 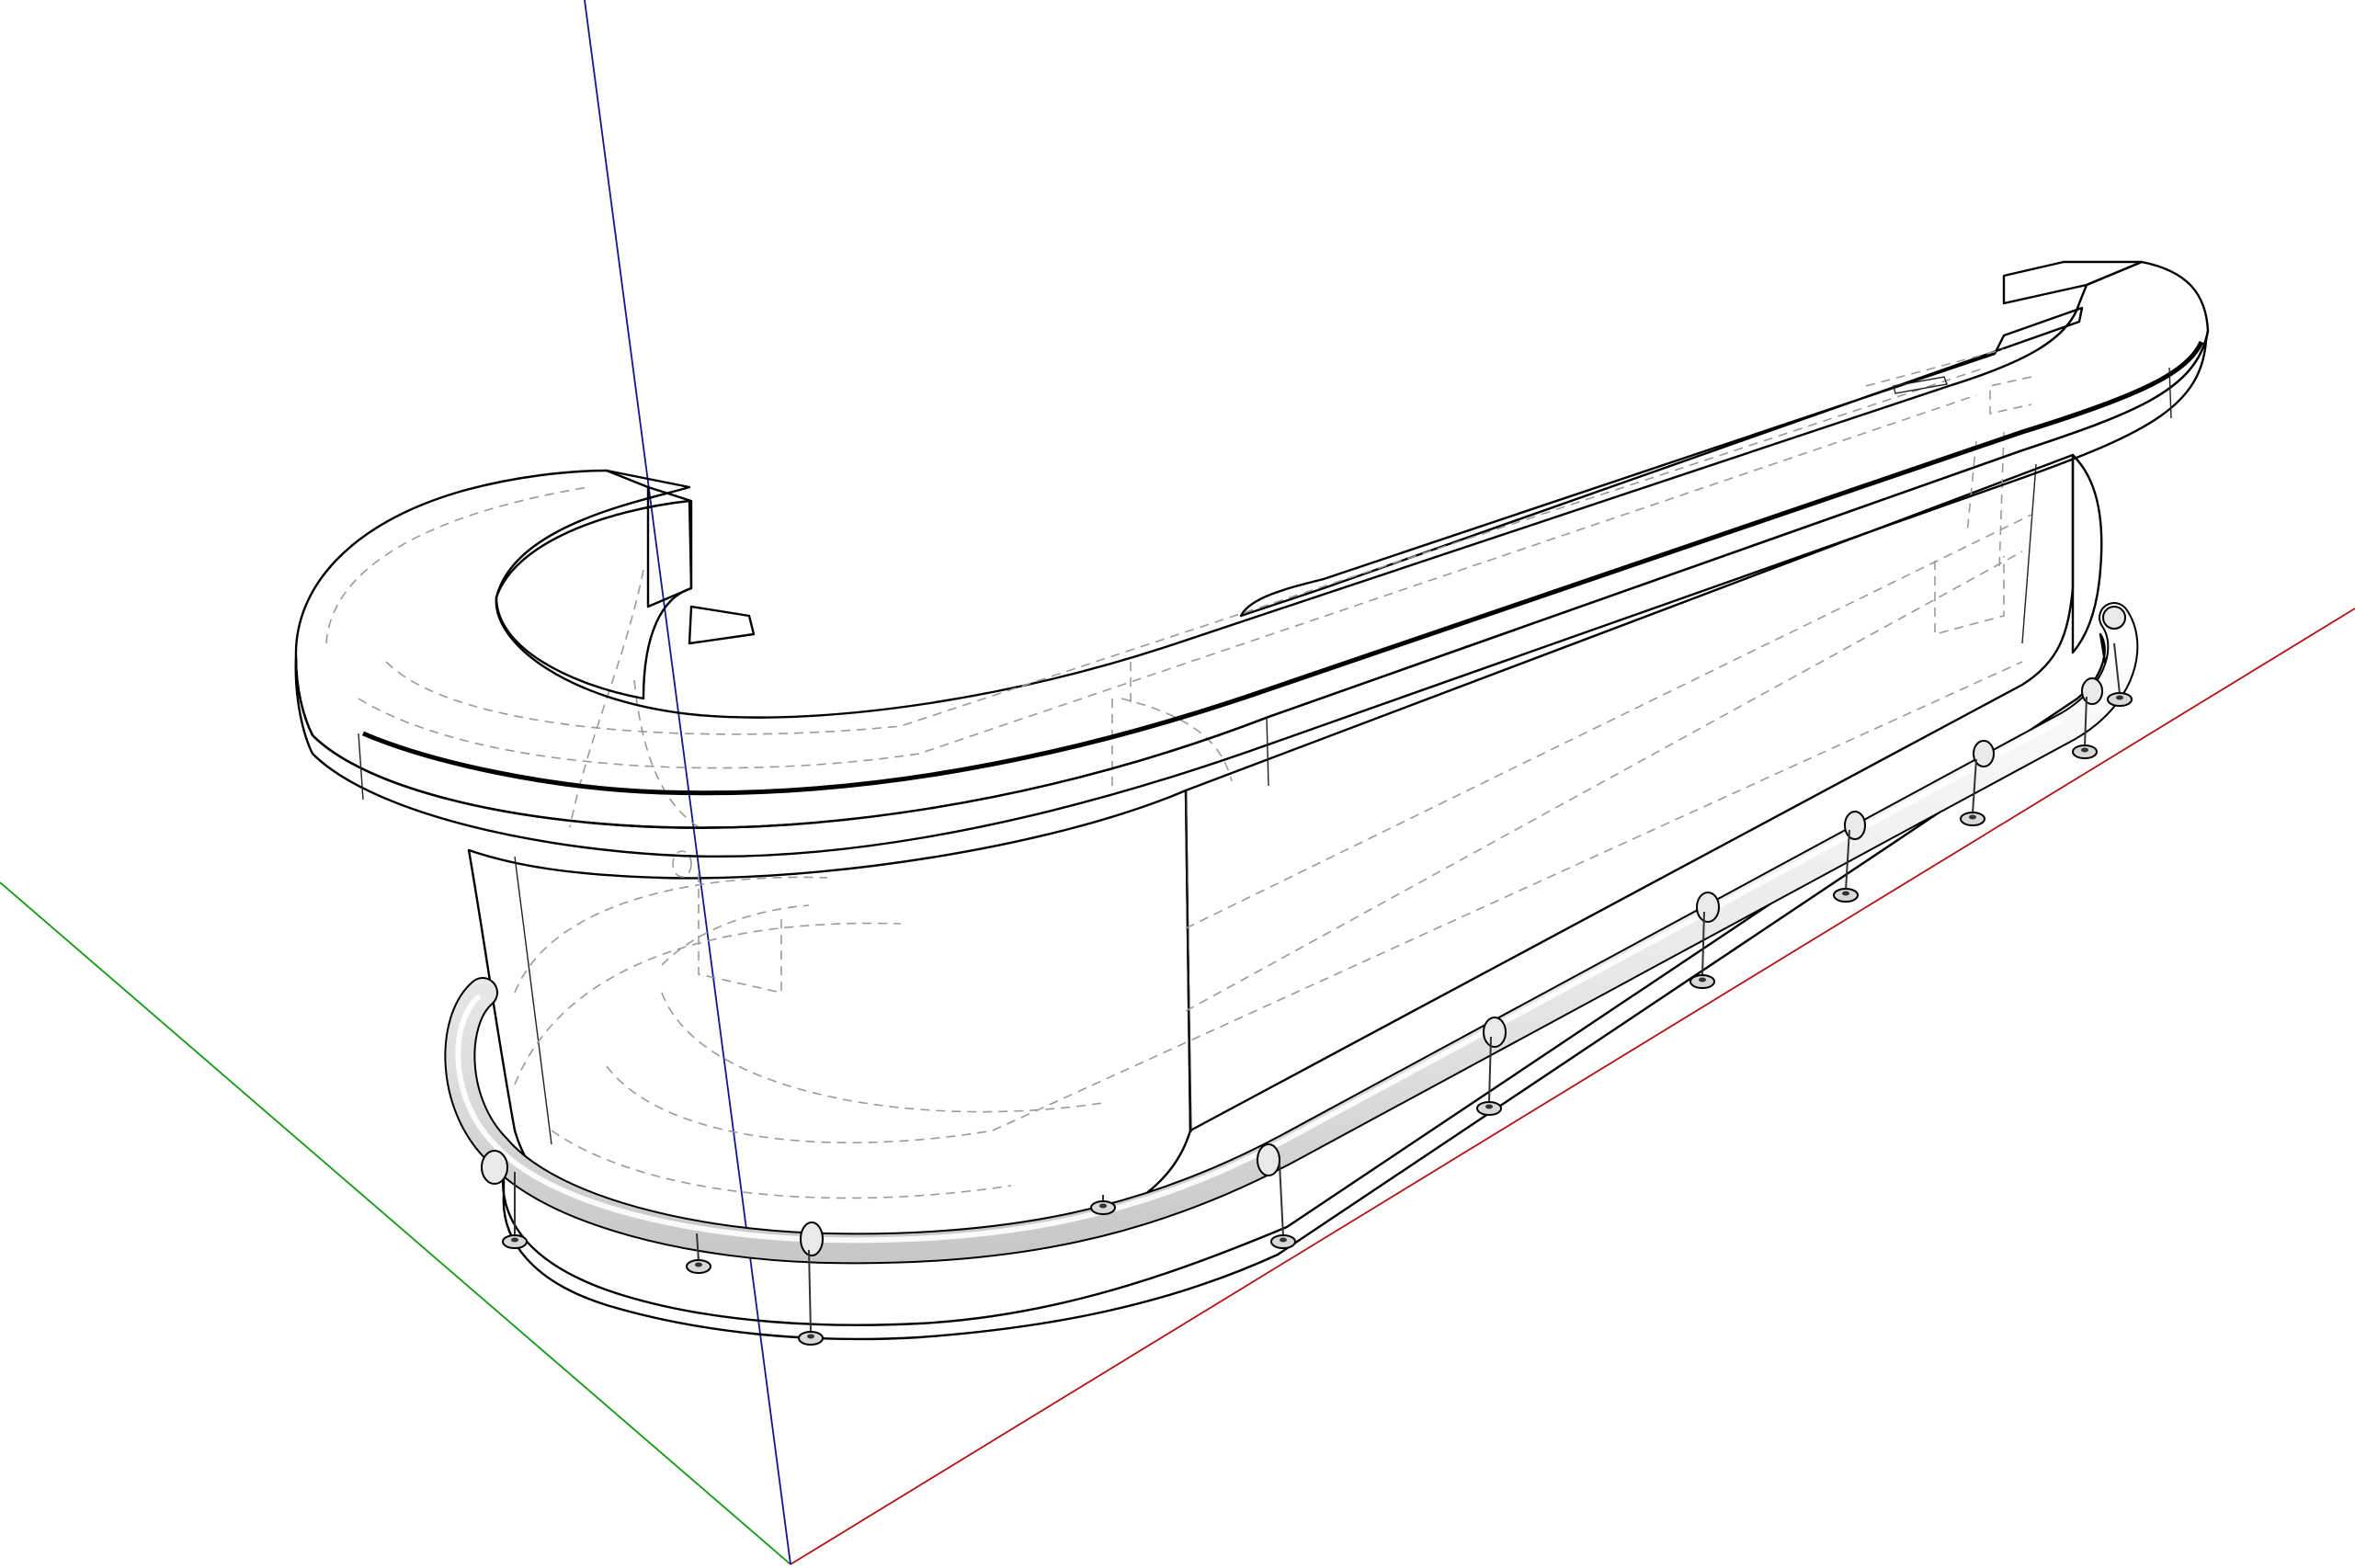 I want to click on support-stem, so click(x=1281, y=1200).